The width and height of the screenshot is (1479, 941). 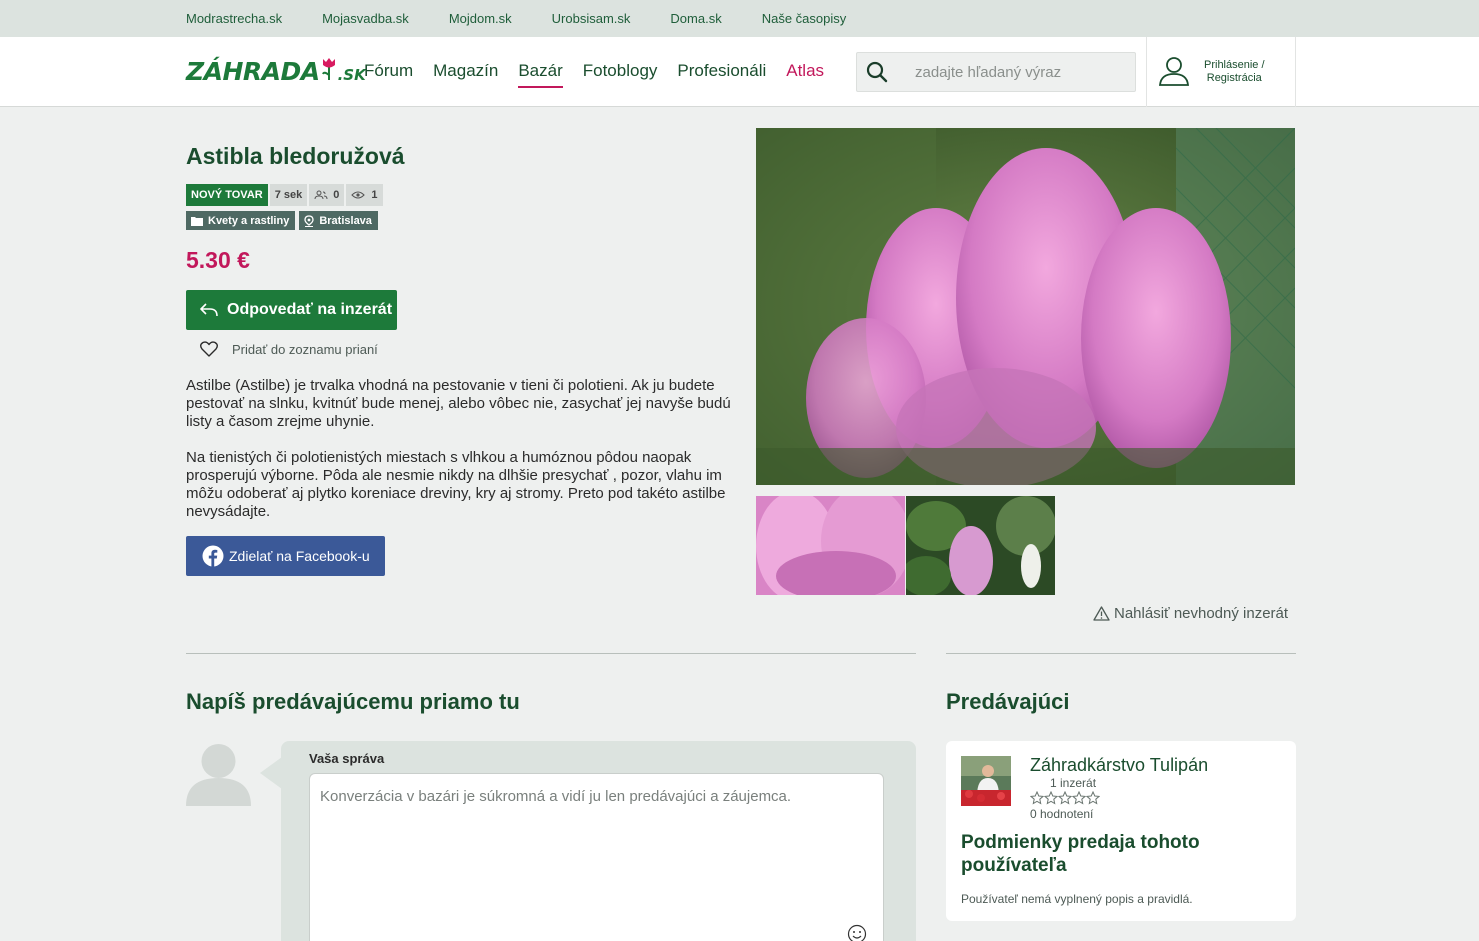 I want to click on listing-meta: NOVÝ TOVAR 7 sek 0 1, so click(x=285, y=195).